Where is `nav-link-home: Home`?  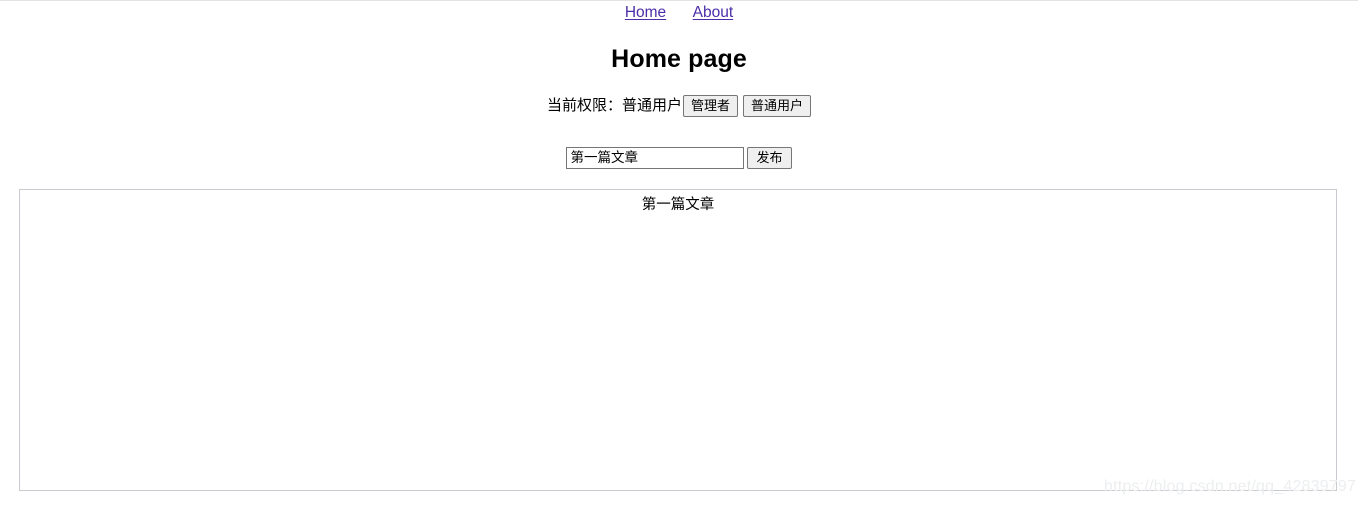 nav-link-home: Home is located at coordinates (645, 12).